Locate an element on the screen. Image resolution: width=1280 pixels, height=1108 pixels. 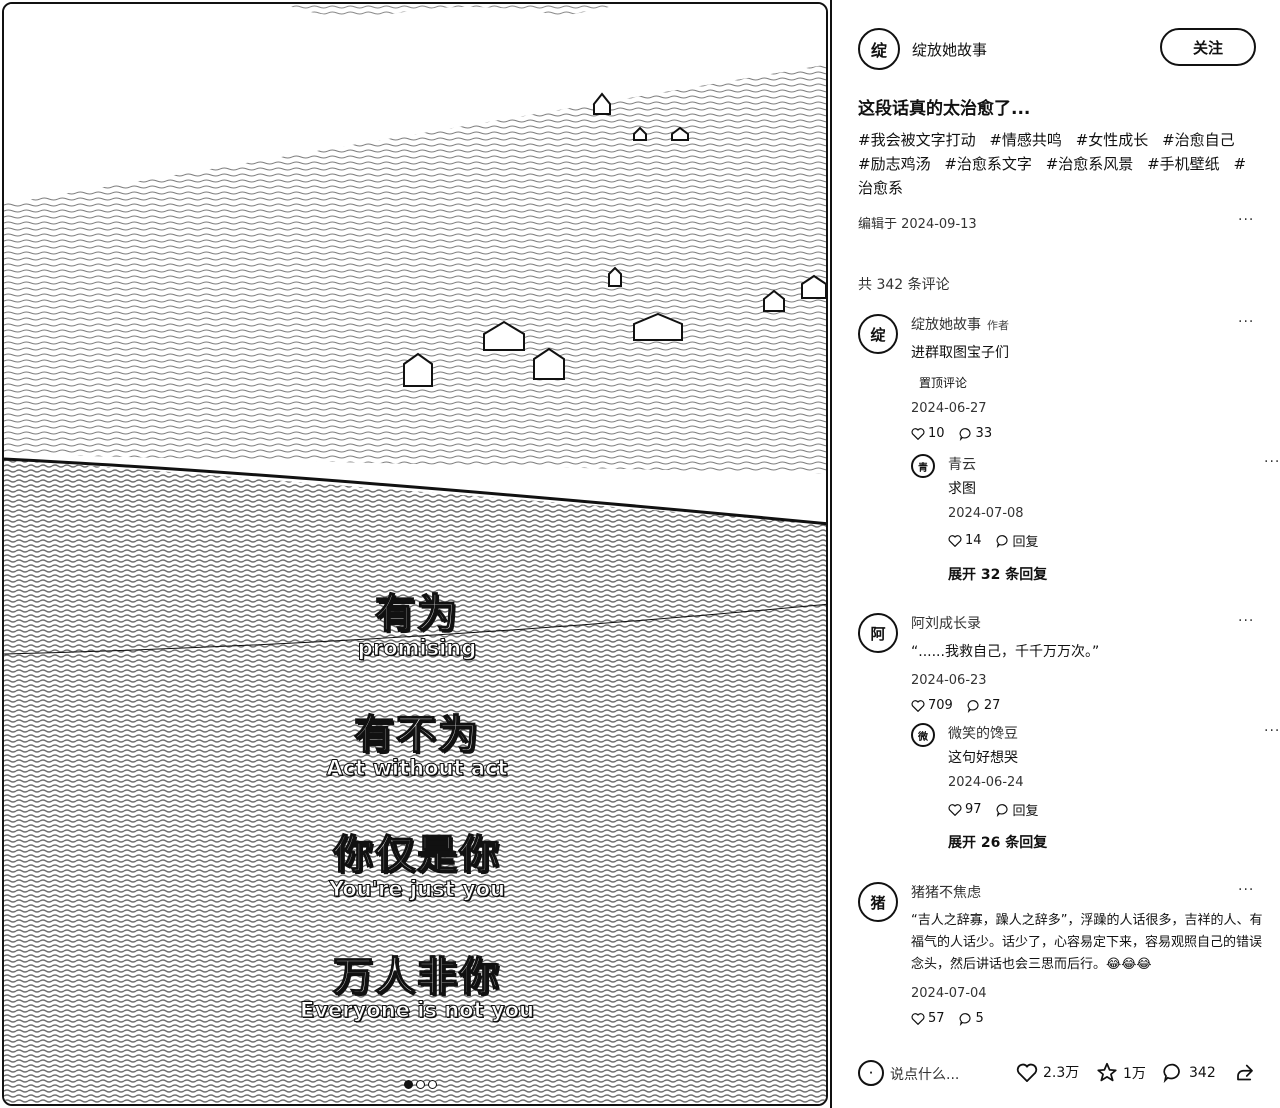
commenter-avatar: 阿 is located at coordinates (878, 633).